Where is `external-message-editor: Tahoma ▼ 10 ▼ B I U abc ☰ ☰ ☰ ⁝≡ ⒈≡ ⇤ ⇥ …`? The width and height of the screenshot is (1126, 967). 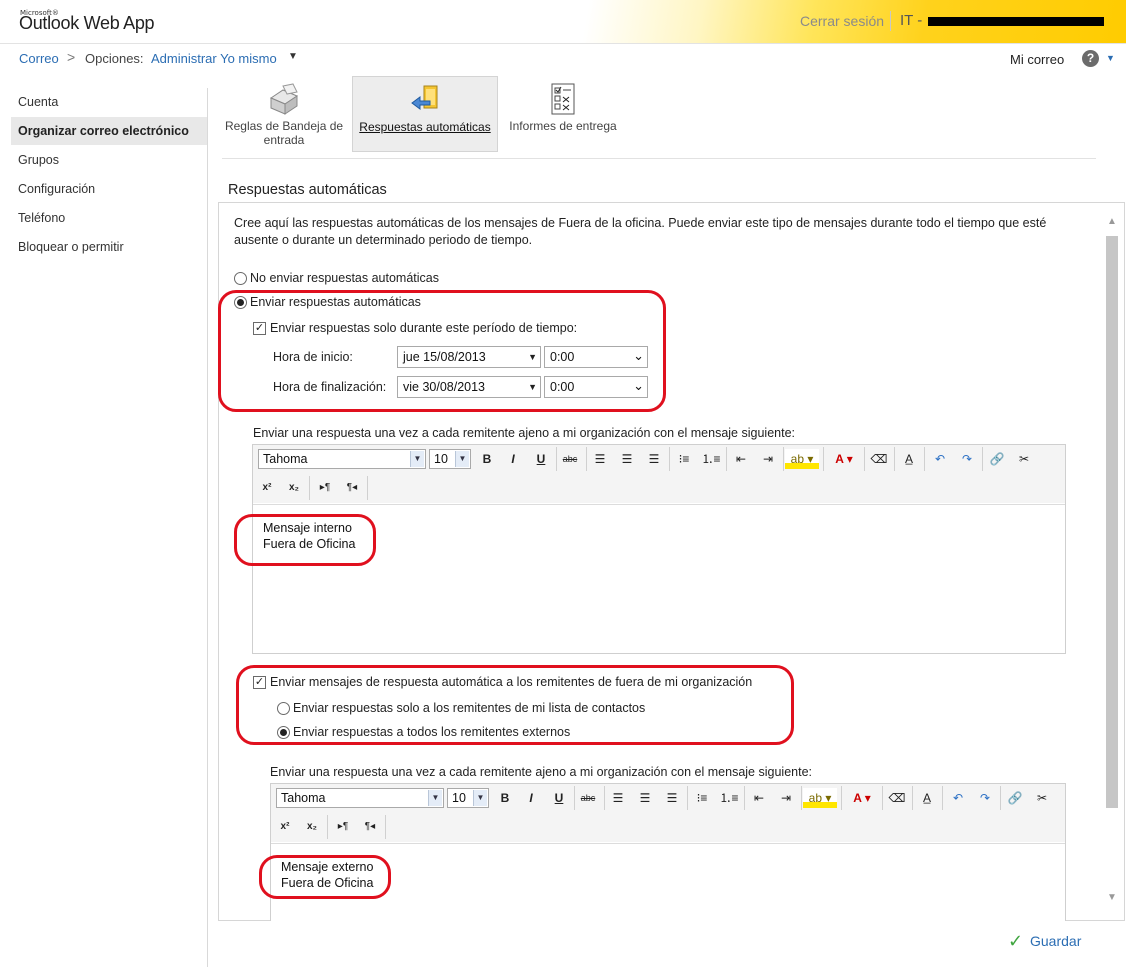
external-message-editor: Tahoma ▼ 10 ▼ B I U abc ☰ ☰ ☰ ⁝≡ ⒈≡ ⇤ ⇥ … is located at coordinates (668, 852).